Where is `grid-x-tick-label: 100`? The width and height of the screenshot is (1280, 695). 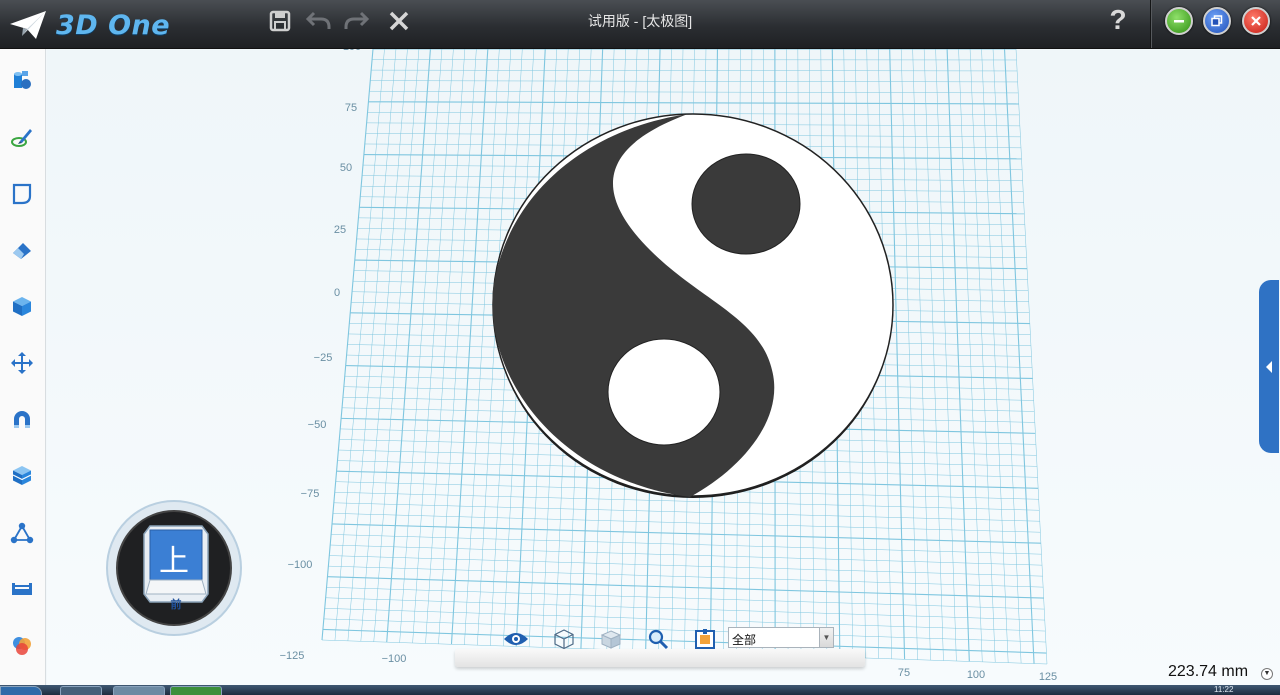 grid-x-tick-label: 100 is located at coordinates (976, 675).